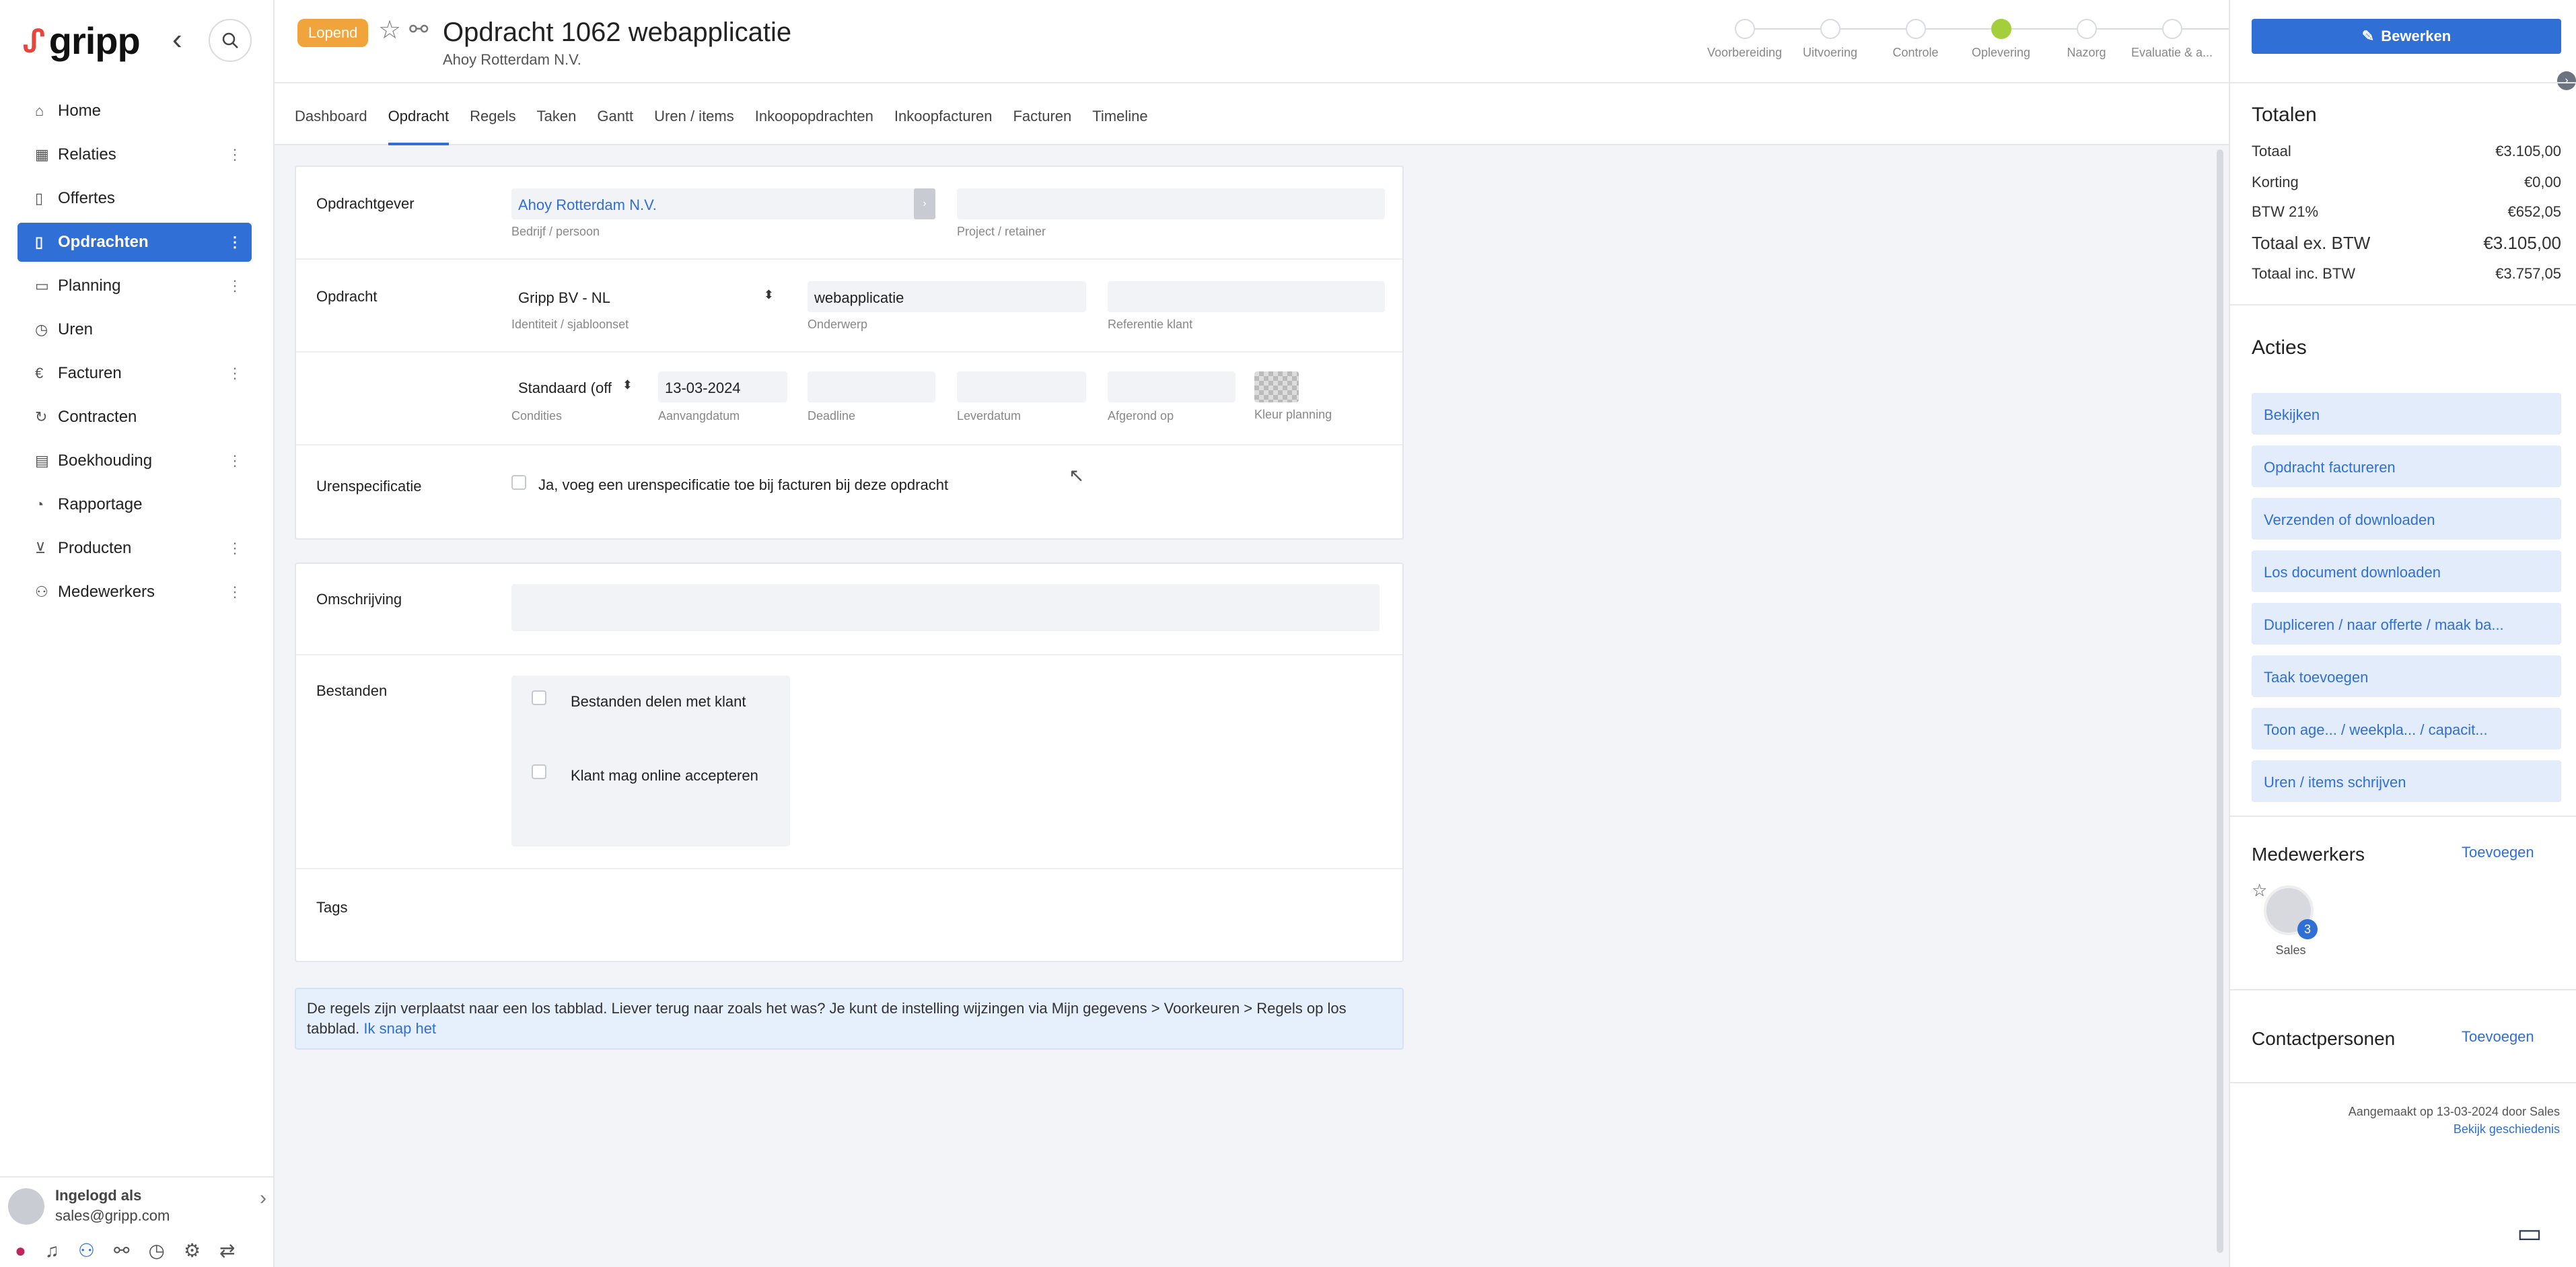  I want to click on finished-date-field, so click(1172, 386).